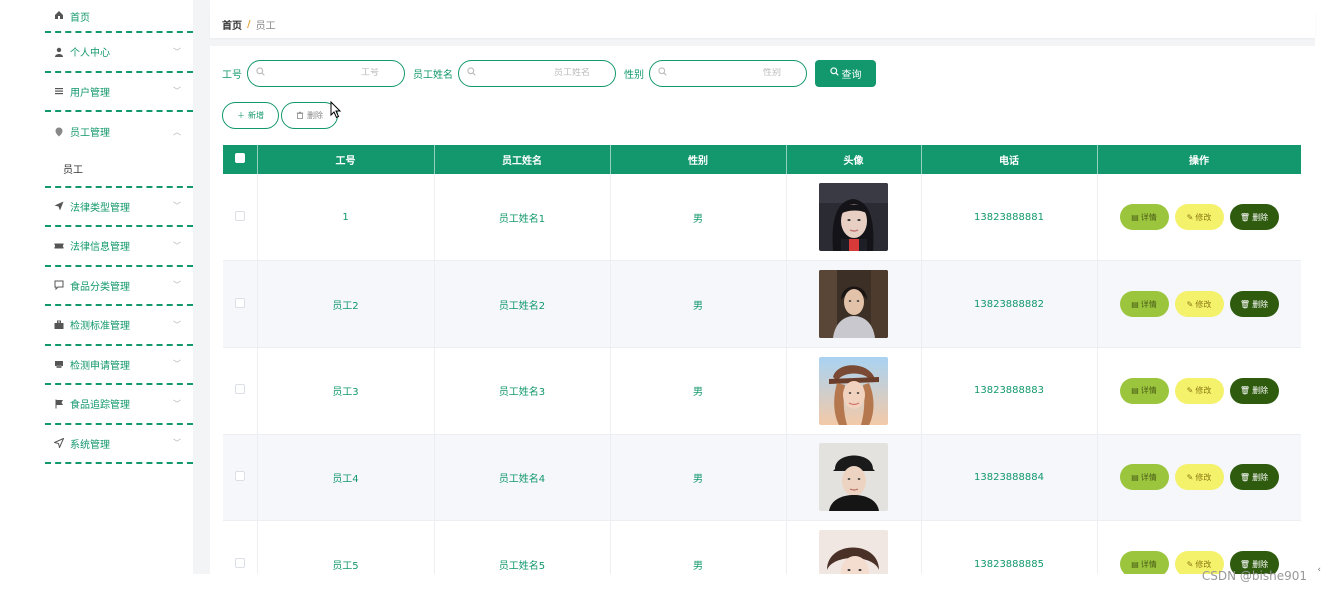 This screenshot has width=1322, height=591. I want to click on flag-icon, so click(59, 404).